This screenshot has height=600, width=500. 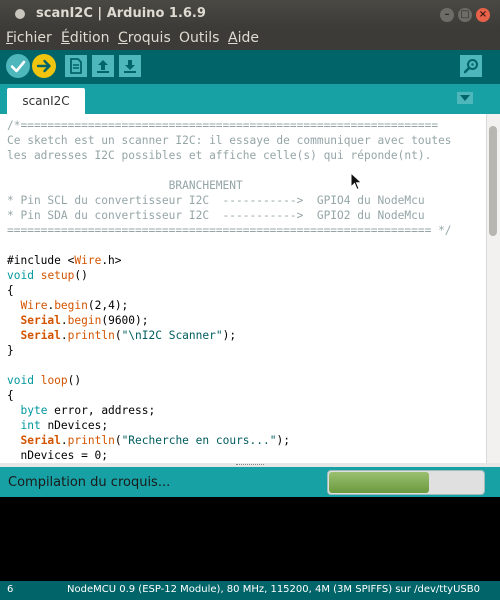 What do you see at coordinates (493, 181) in the screenshot?
I see `scrollbar-thumb` at bounding box center [493, 181].